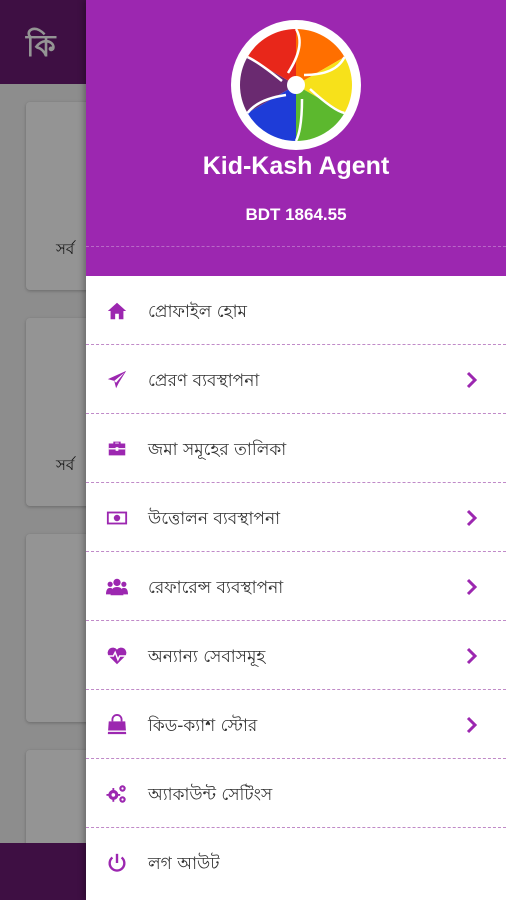  I want to click on menu-item-label: প্রোফাইল হোম, so click(197, 312).